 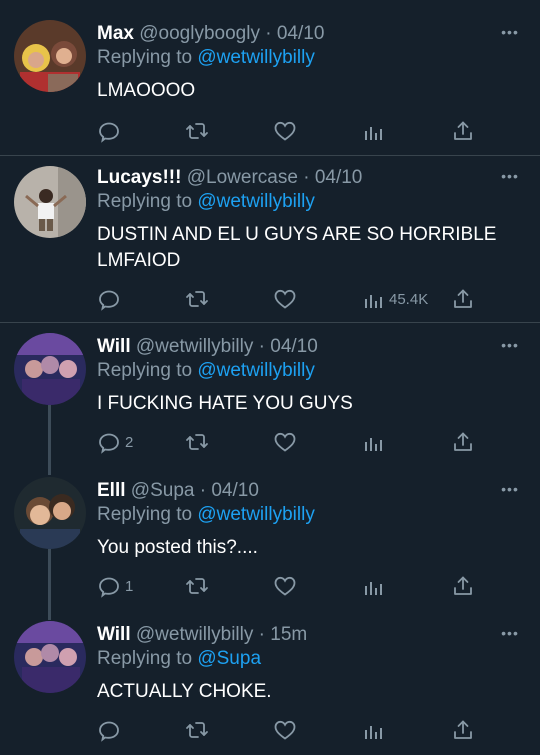 What do you see at coordinates (163, 490) in the screenshot?
I see `user-handle: @Supa` at bounding box center [163, 490].